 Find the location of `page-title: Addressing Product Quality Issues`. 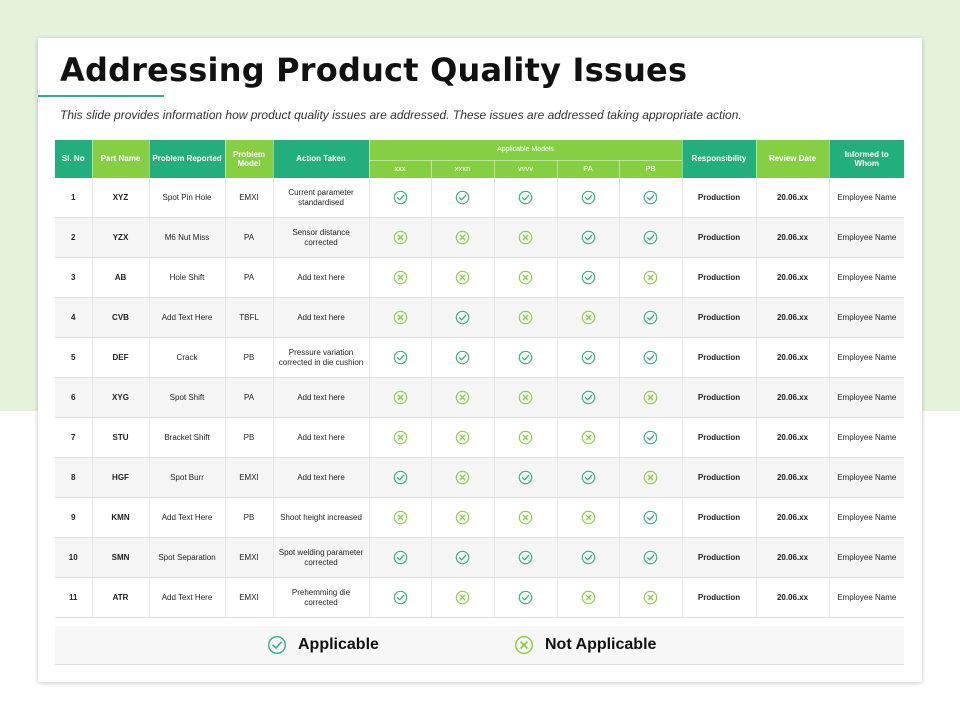

page-title: Addressing Product Quality Issues is located at coordinates (374, 70).